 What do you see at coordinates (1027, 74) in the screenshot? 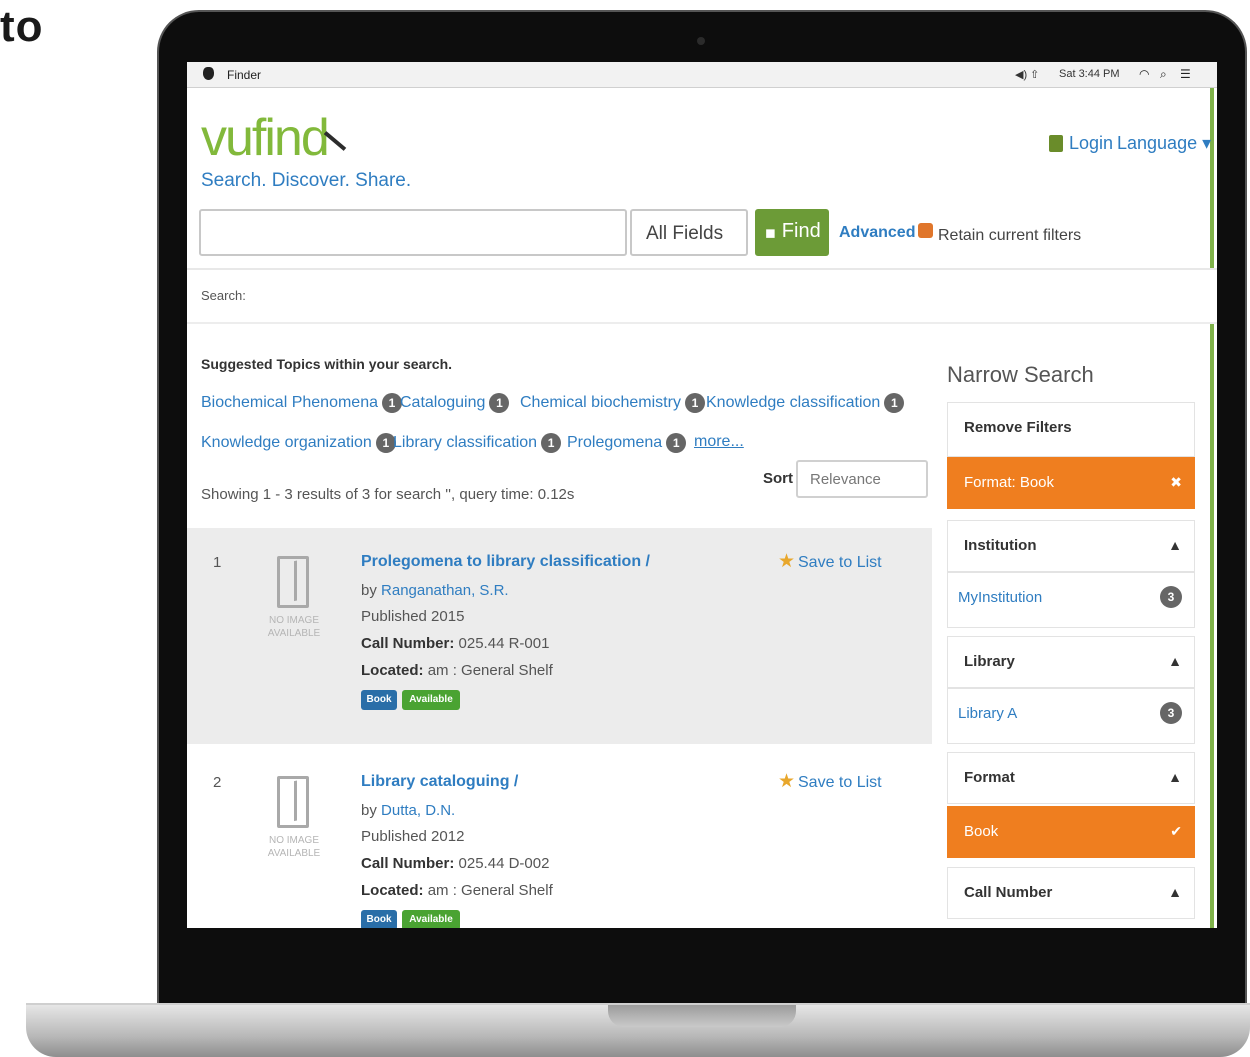
I see `volume-icon: ◀) ⇧` at bounding box center [1027, 74].